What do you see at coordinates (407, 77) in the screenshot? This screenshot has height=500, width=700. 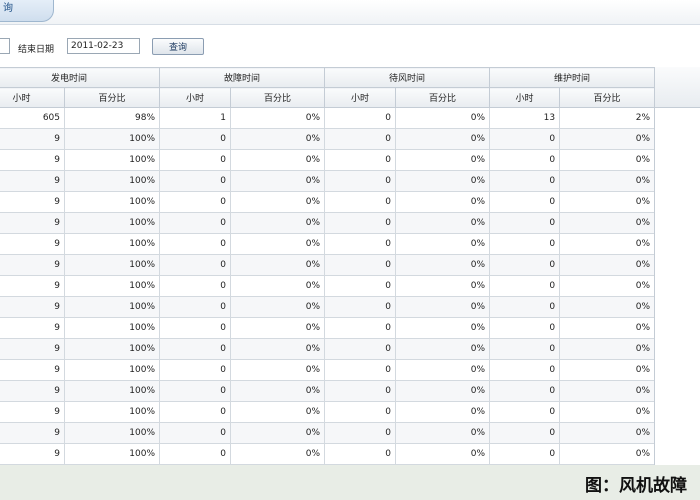 I see `group-header: 待风时间` at bounding box center [407, 77].